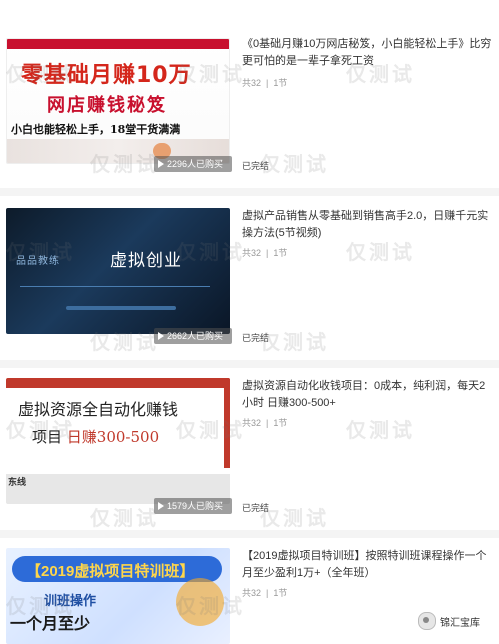  Describe the element at coordinates (98, 409) in the screenshot. I see `thumbnail-headline: 虚拟资源全自动化赚钱` at that location.